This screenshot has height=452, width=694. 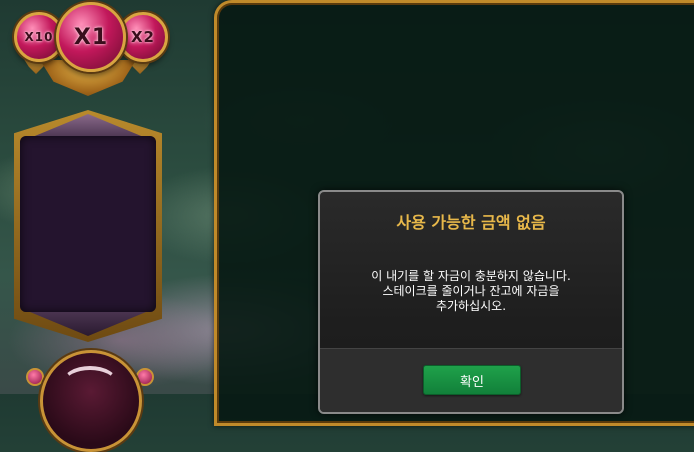 I want to click on dialog-message-line: 스테이크를 줄이거나 잔고에 자금을, so click(x=471, y=291).